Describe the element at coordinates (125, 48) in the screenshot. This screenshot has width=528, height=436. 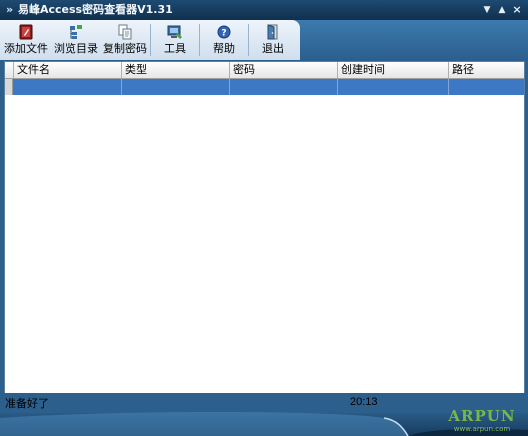
I see `copy-password-label: 复制密码` at that location.